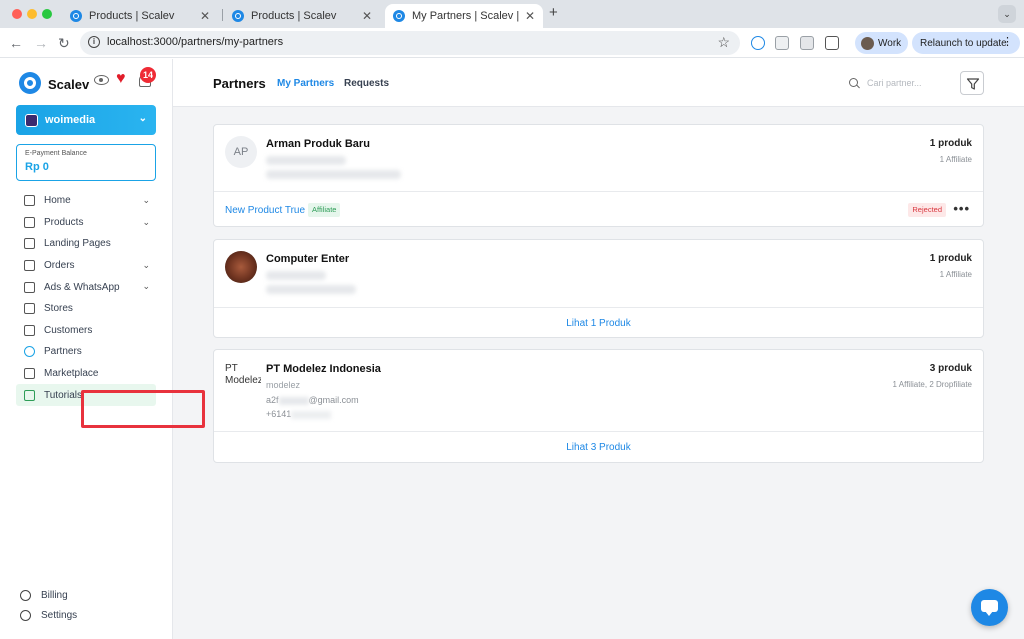 The height and width of the screenshot is (639, 1024). I want to click on gear-icon, so click(25, 615).